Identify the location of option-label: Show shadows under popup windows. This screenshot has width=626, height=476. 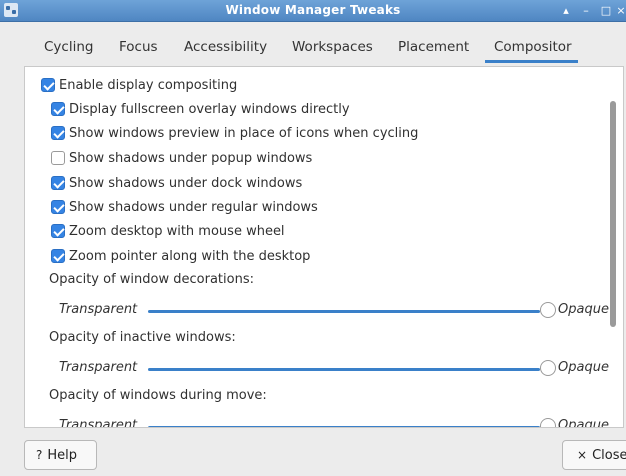
(191, 158).